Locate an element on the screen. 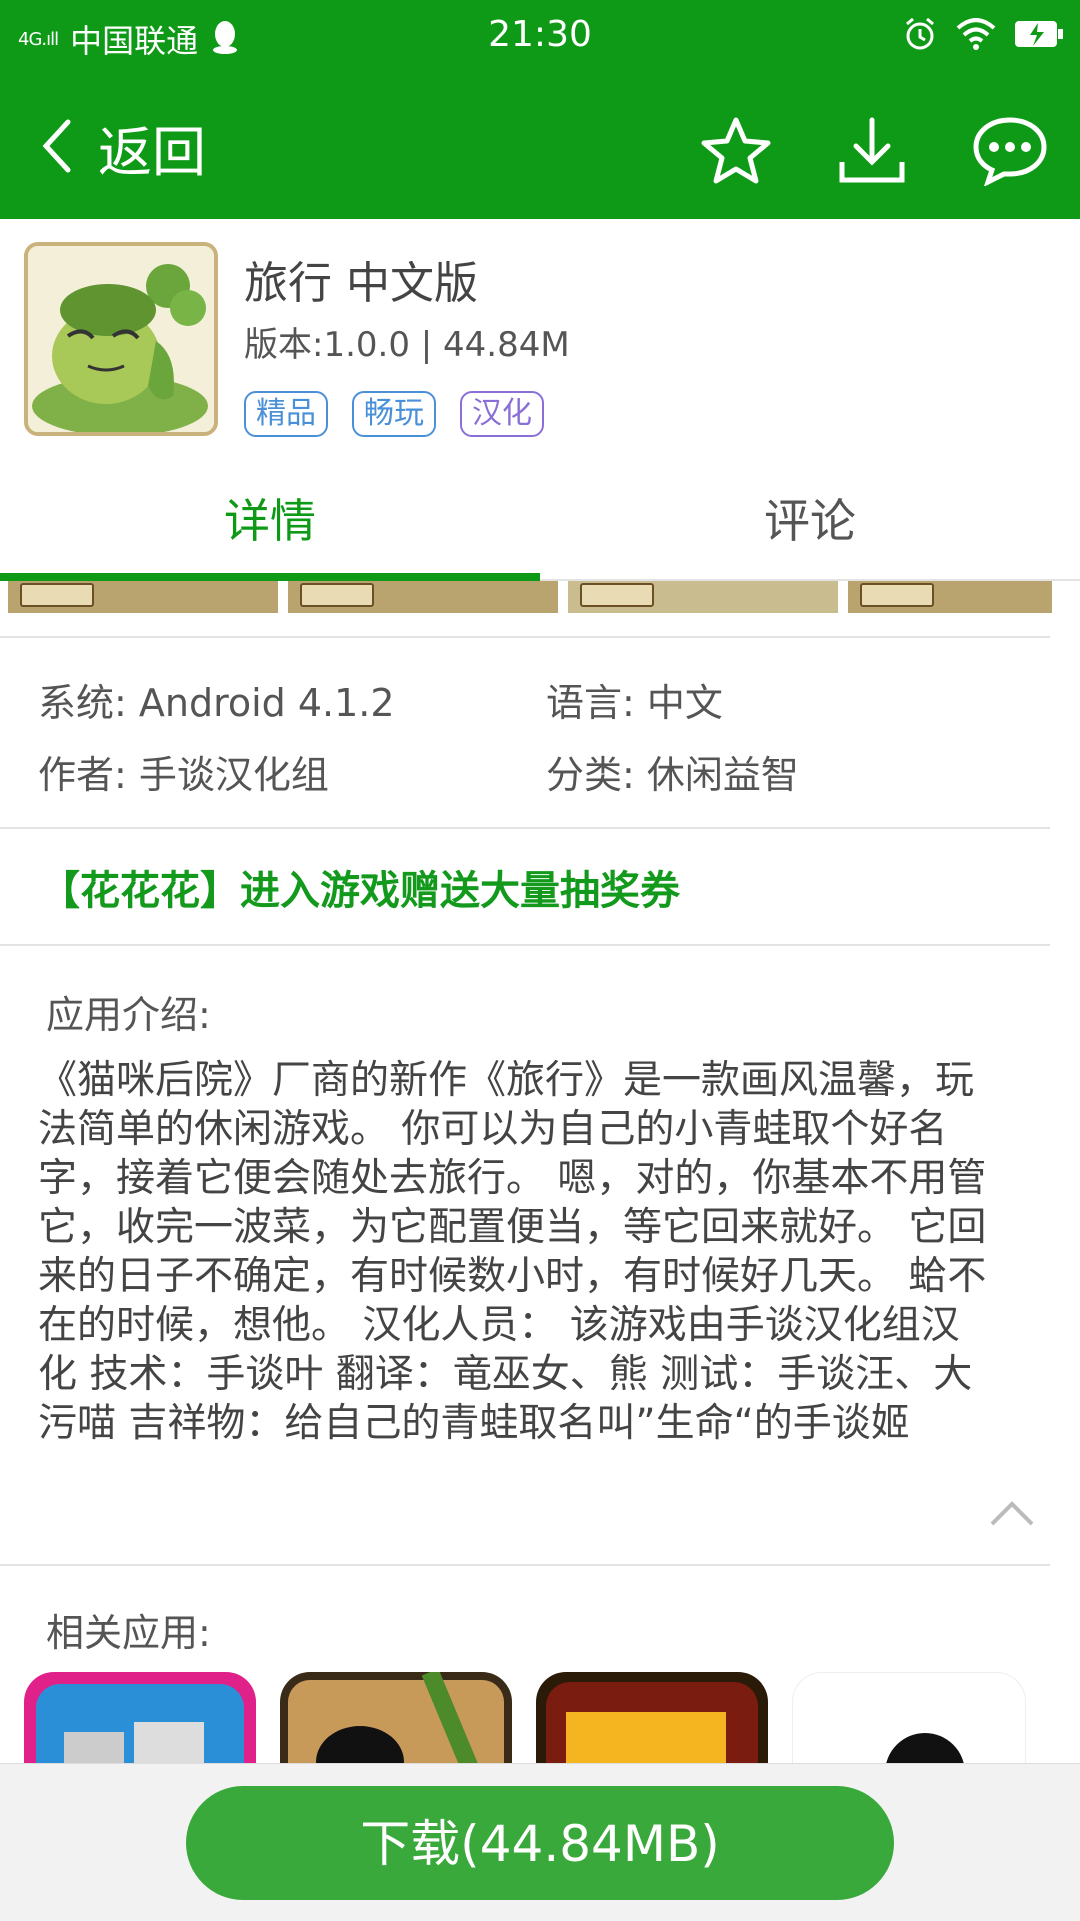  tab-details: 详情 is located at coordinates (270, 519).